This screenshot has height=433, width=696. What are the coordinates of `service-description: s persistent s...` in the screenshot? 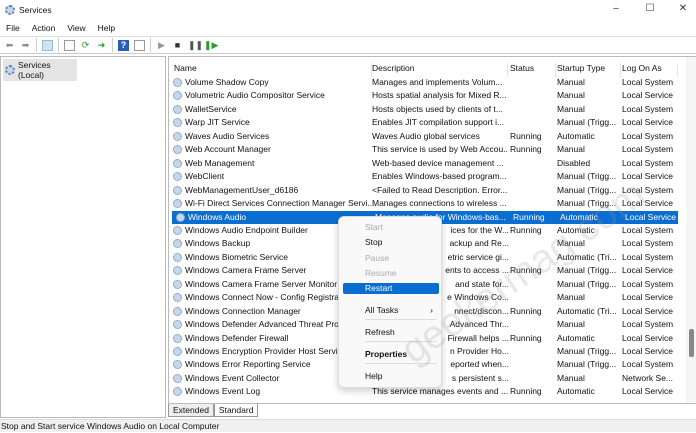 It's located at (480, 377).